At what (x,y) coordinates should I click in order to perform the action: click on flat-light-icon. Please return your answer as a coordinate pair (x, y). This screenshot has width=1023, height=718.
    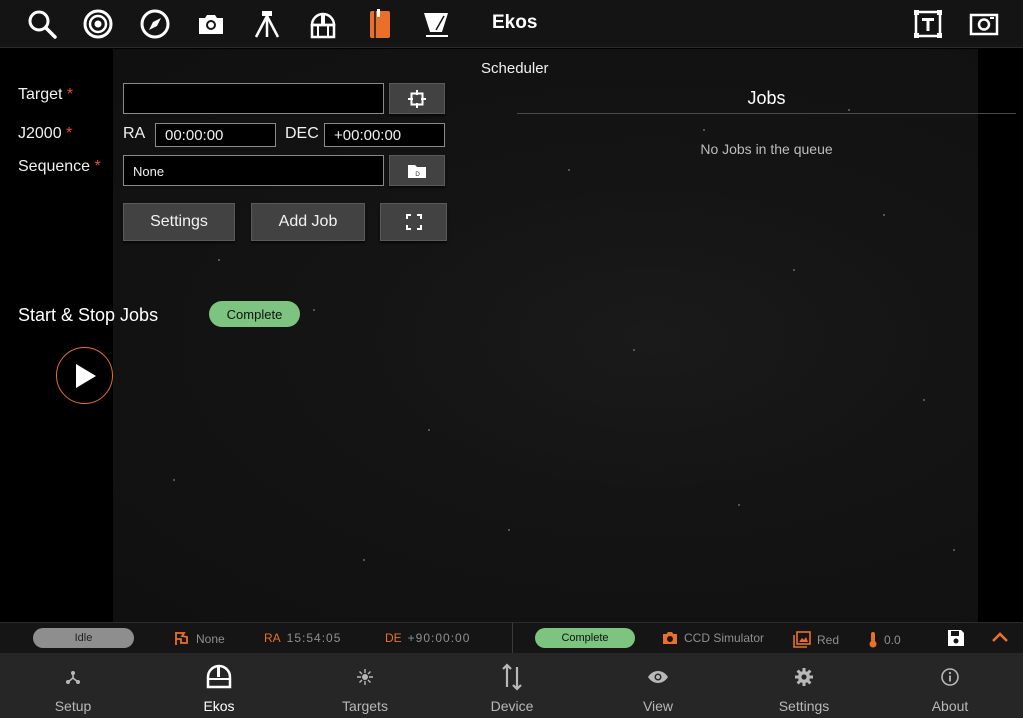
    Looking at the image, I should click on (436, 24).